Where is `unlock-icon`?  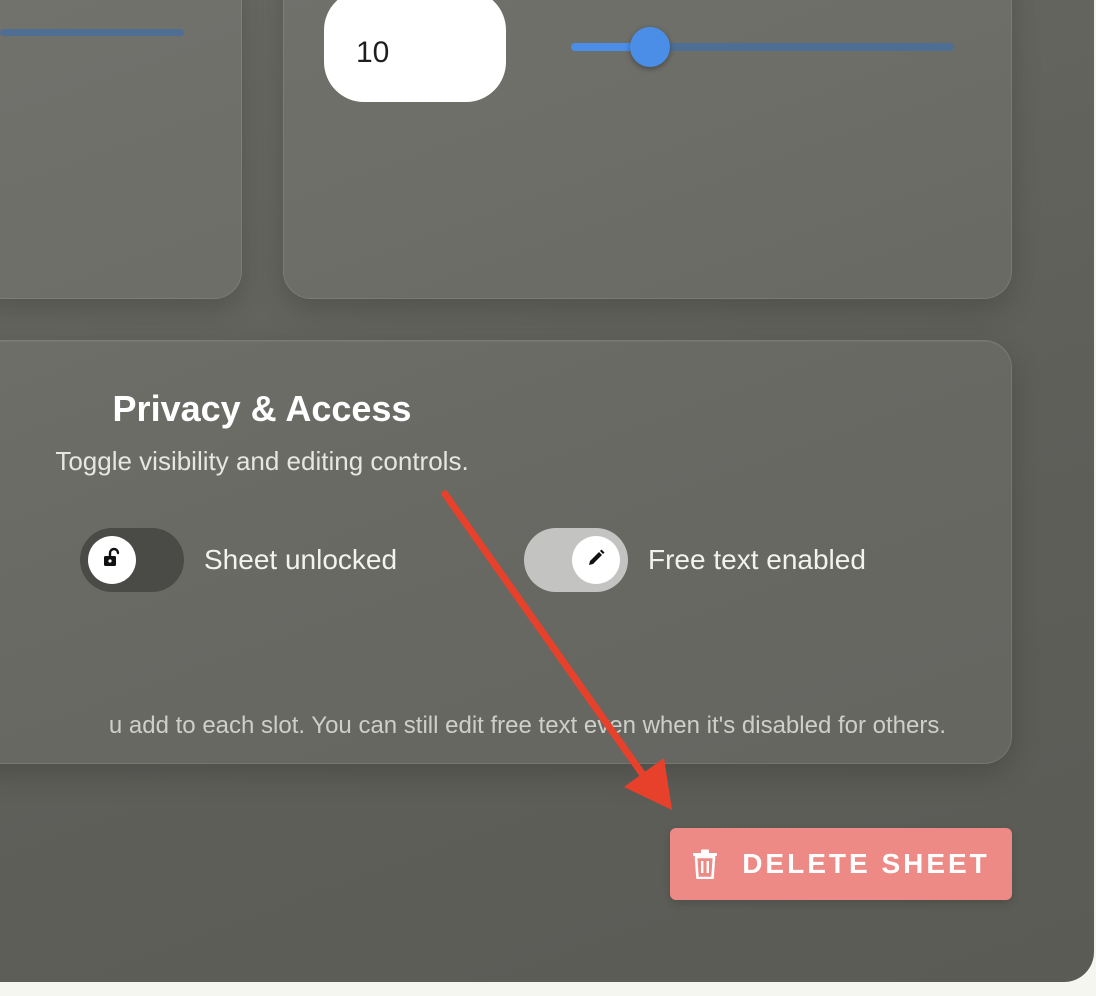
unlock-icon is located at coordinates (112, 560).